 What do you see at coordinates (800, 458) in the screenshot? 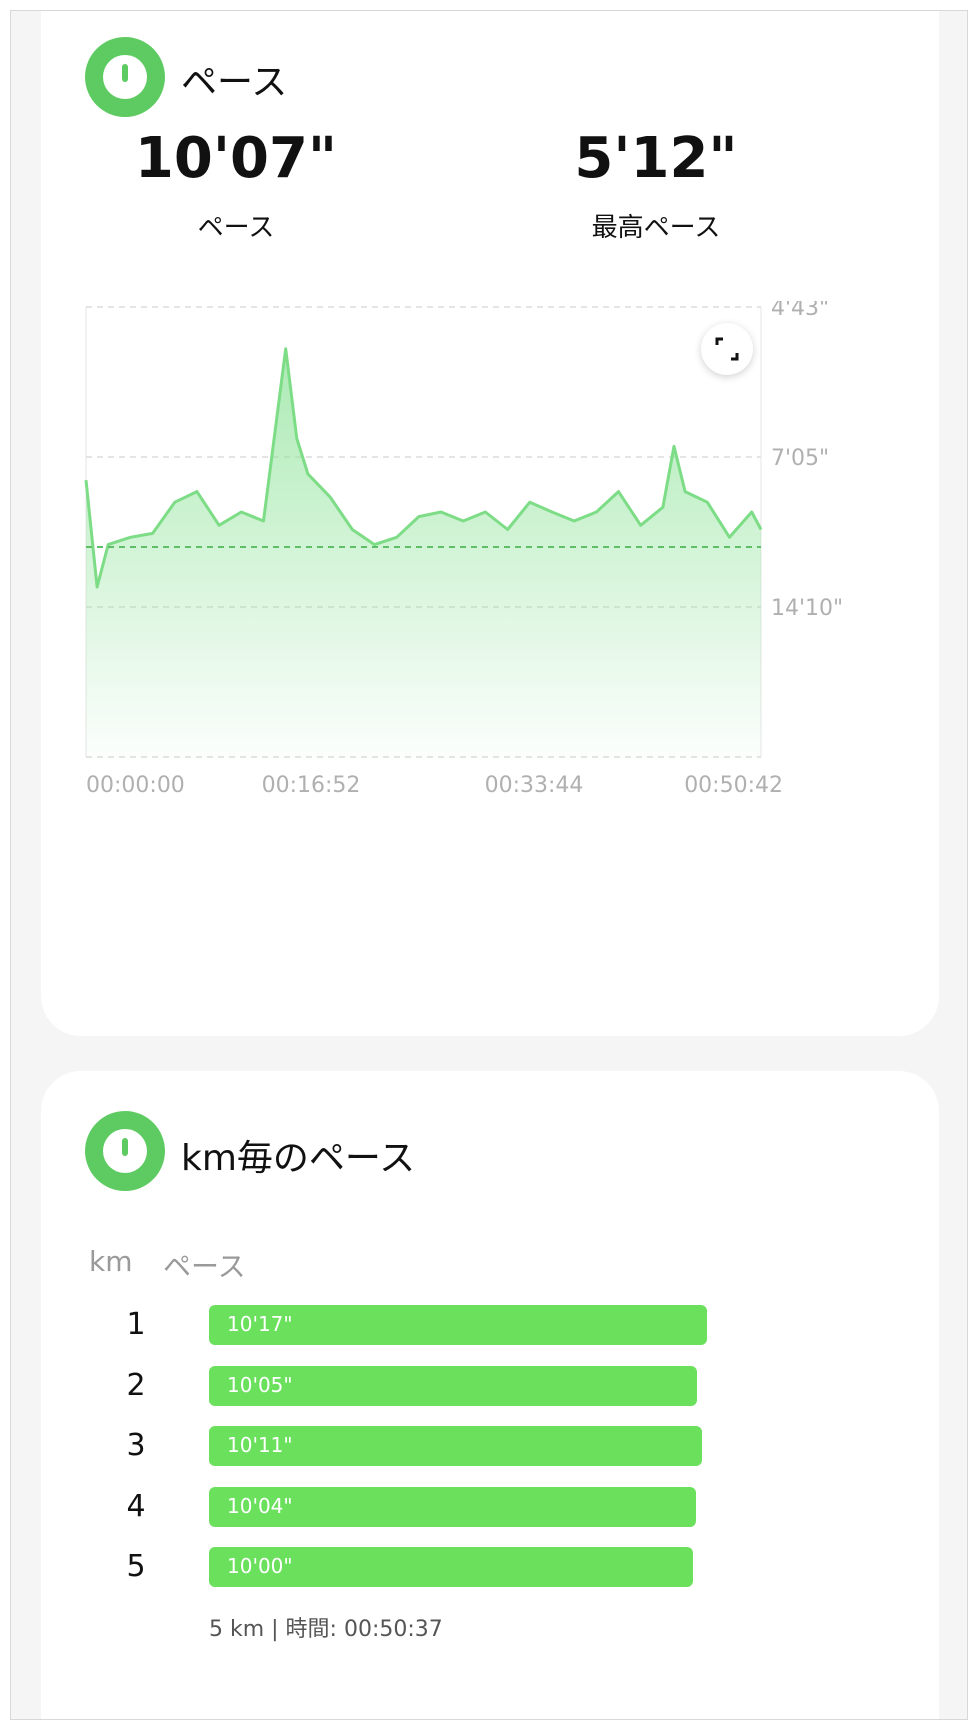
I see `y-tick-label: 7'05"` at bounding box center [800, 458].